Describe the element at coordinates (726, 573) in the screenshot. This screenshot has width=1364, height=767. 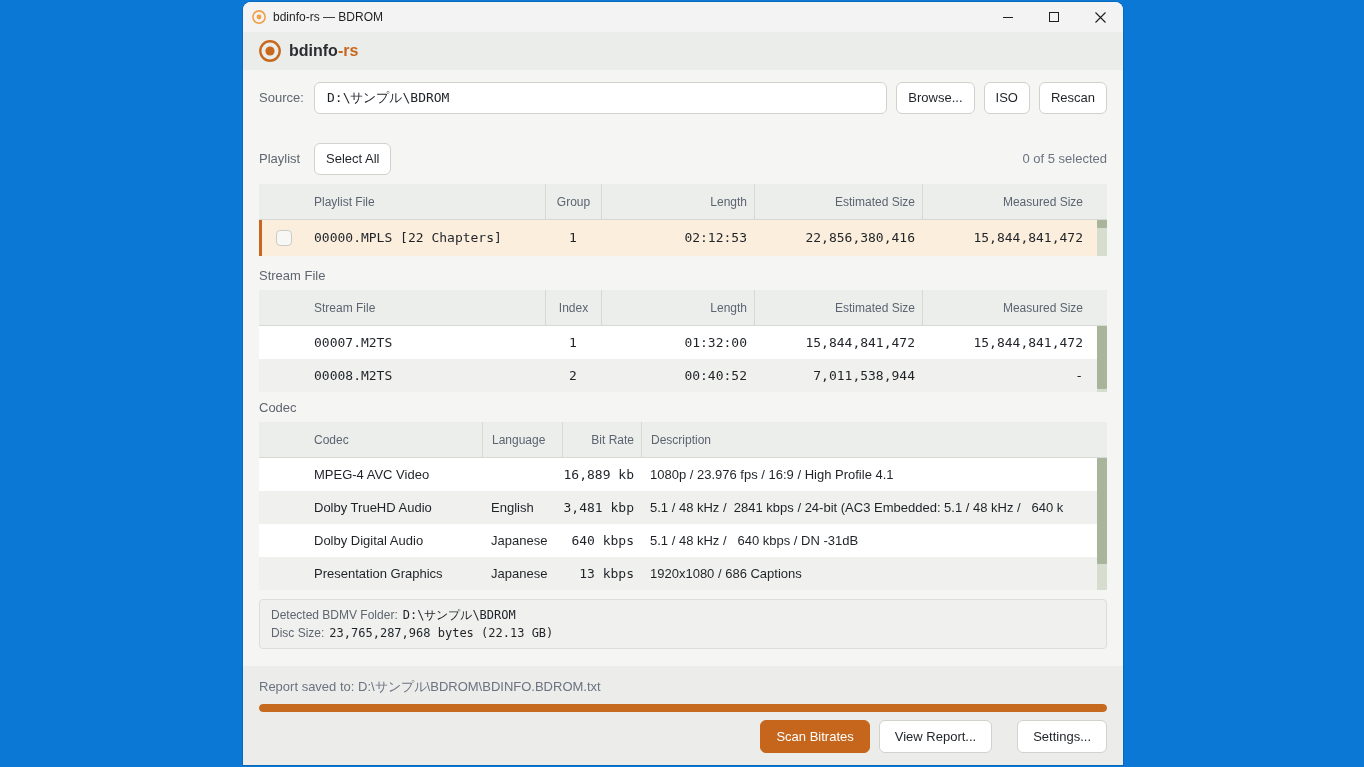
I see `table-cell-text: 1920x1080 / 686 Captions` at that location.